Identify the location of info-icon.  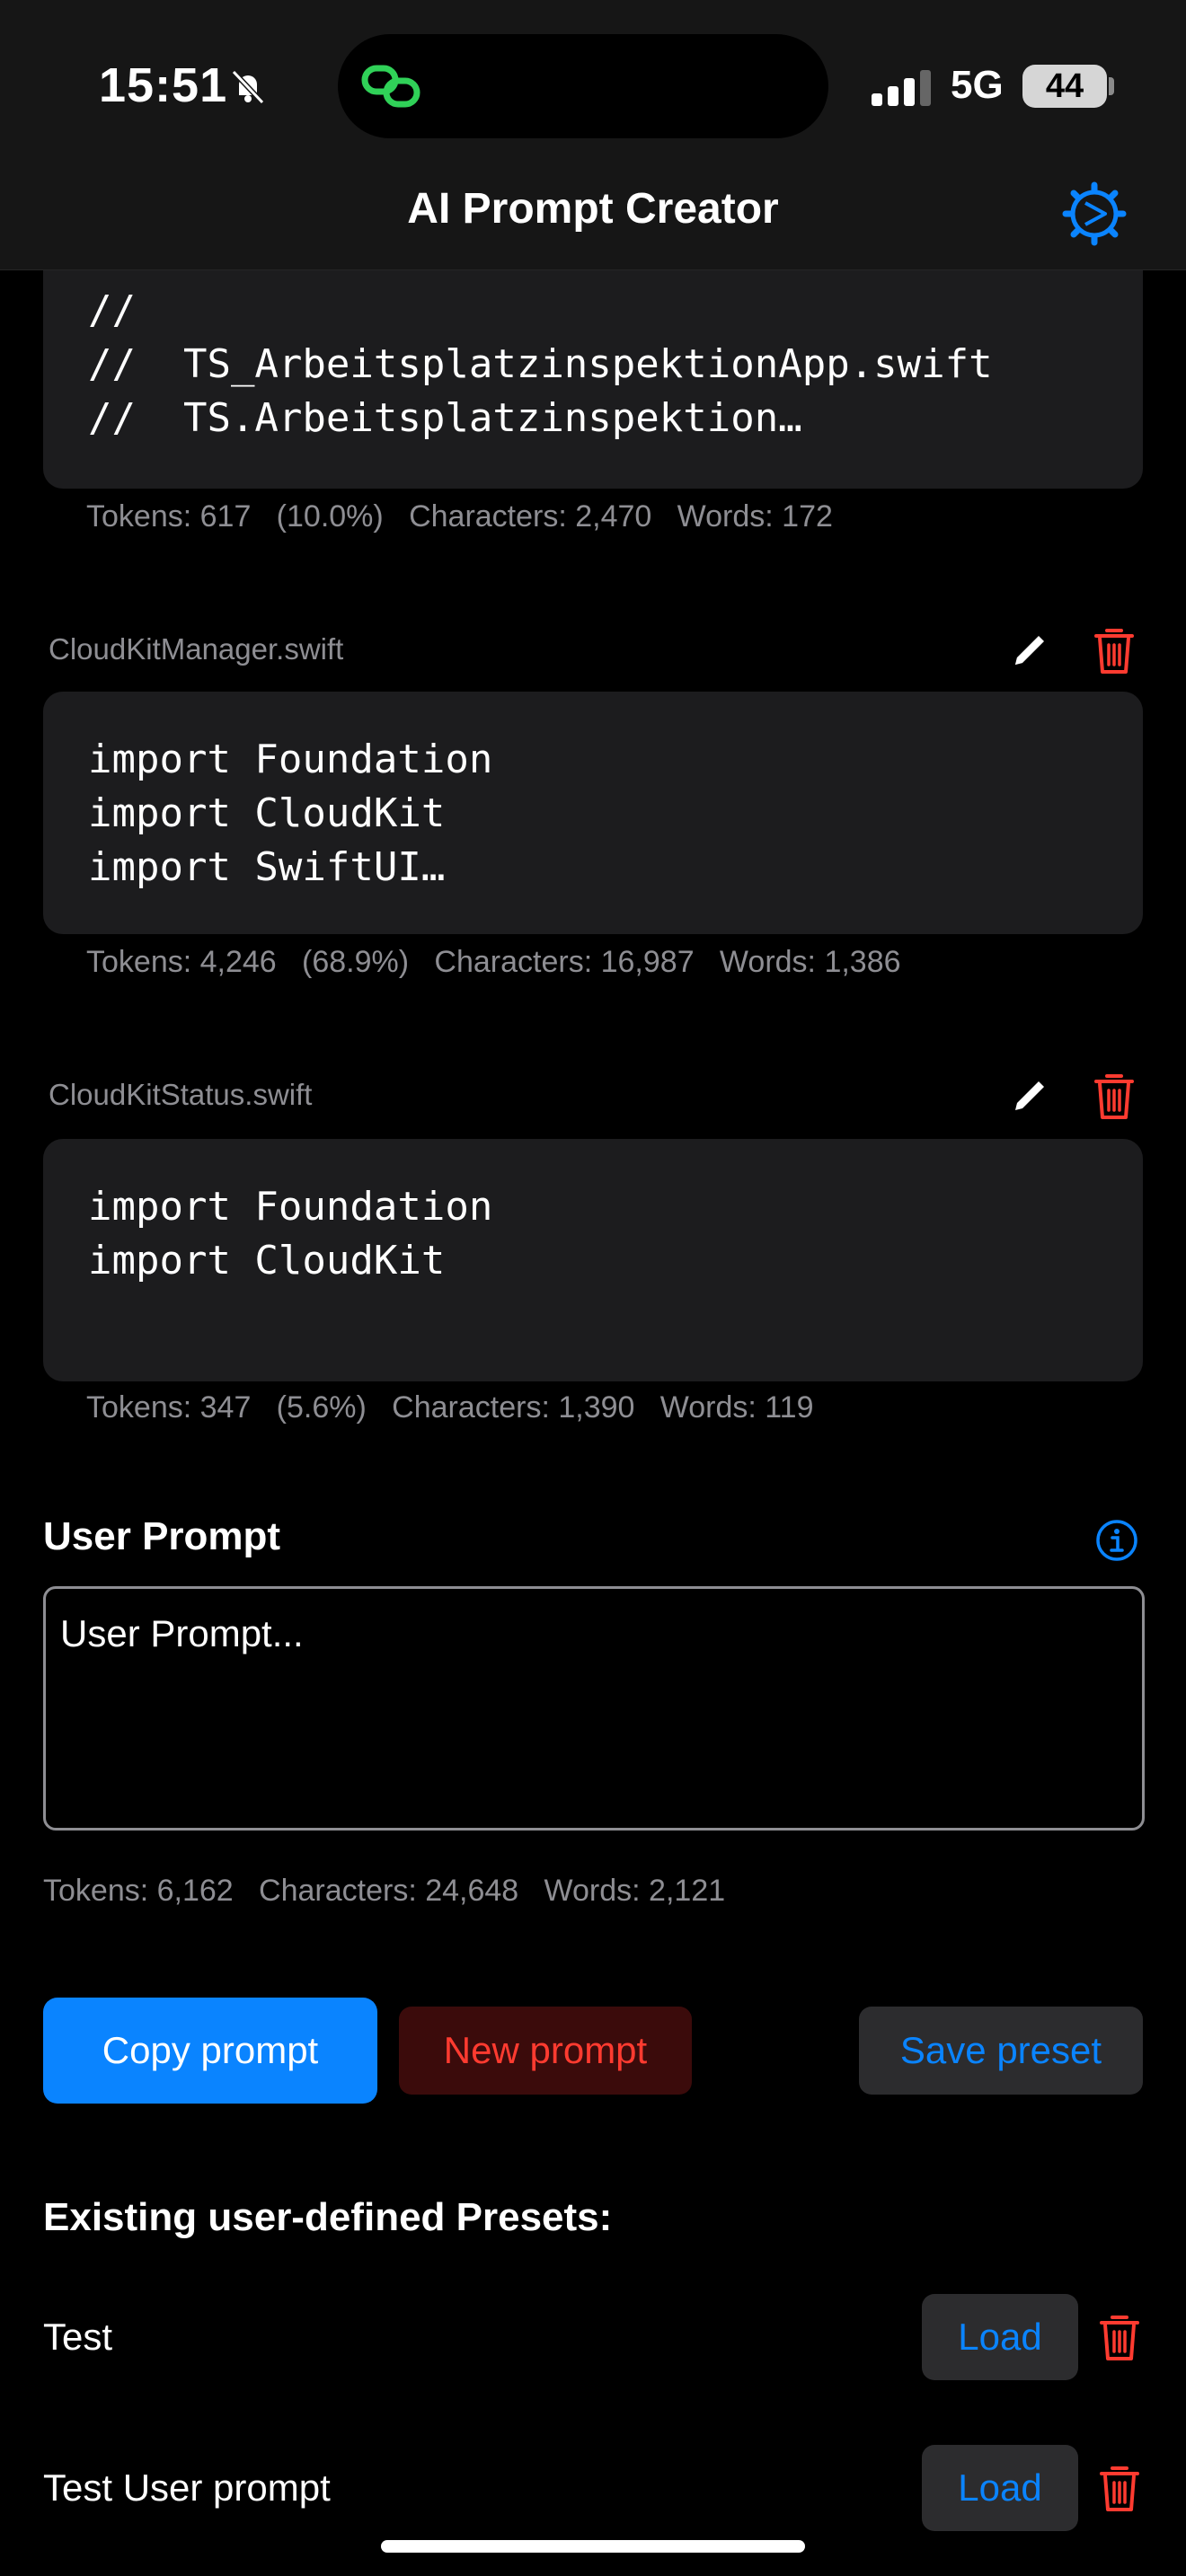
(1116, 1540).